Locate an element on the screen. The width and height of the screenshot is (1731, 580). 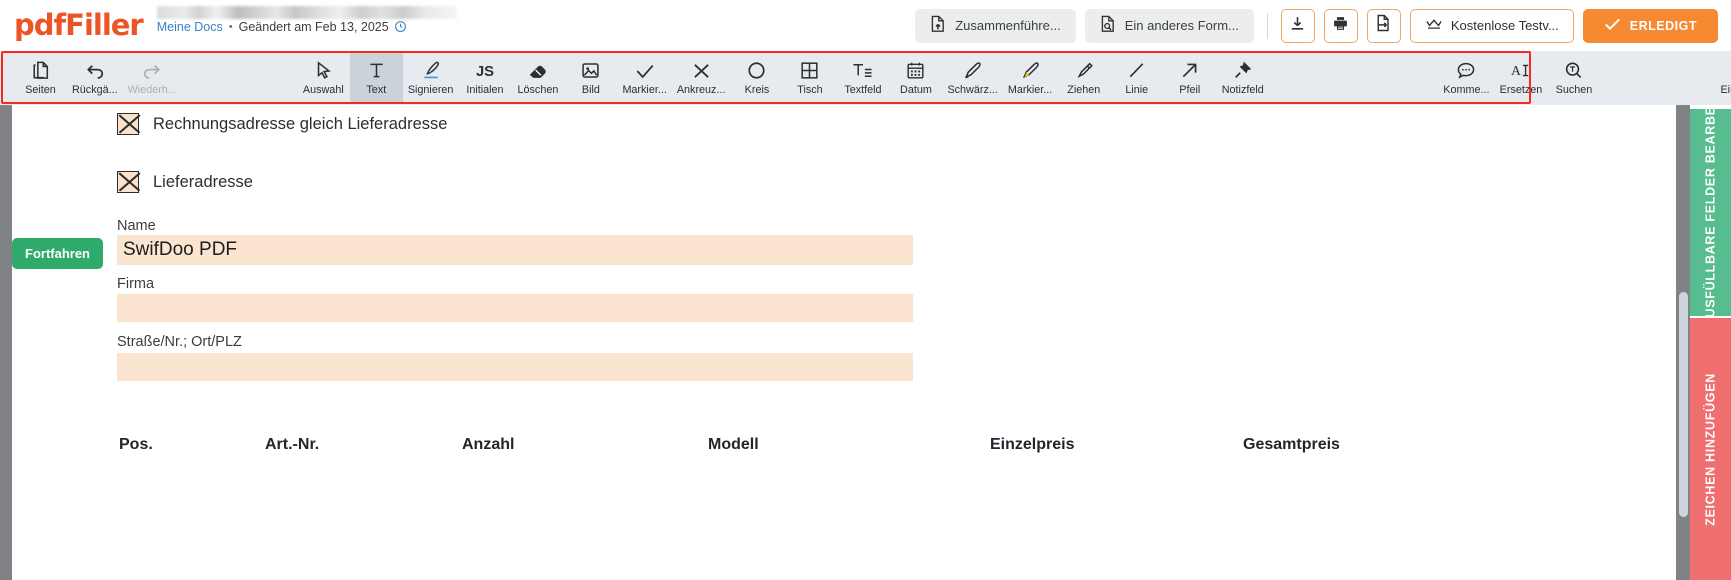
tool-arrow: Pfeil is located at coordinates (1189, 77).